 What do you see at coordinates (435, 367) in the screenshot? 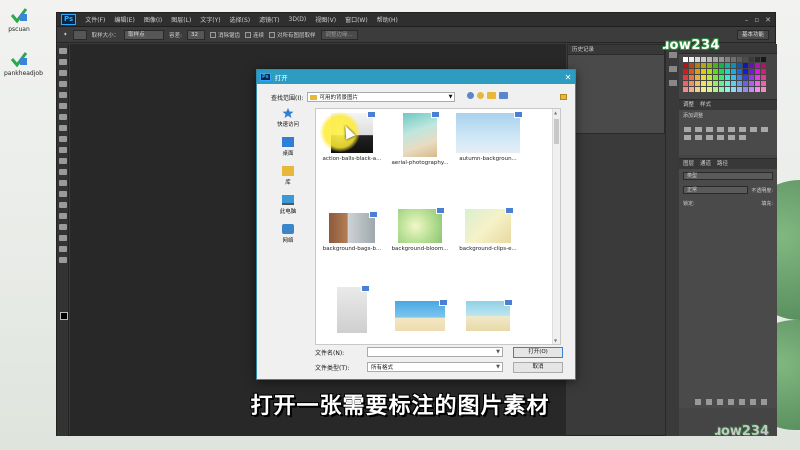
I see `filetype-select: 所有格式 ▼` at bounding box center [435, 367].